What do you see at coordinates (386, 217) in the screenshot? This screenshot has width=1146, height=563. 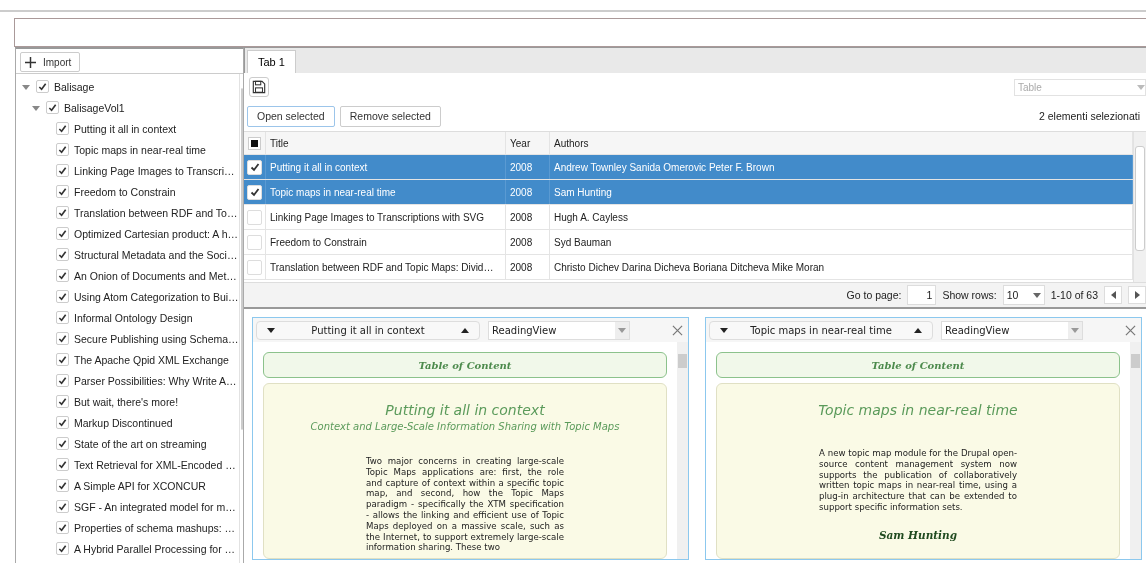 I see `table-cell: Linking Page Images to Transcriptions with SVG` at bounding box center [386, 217].